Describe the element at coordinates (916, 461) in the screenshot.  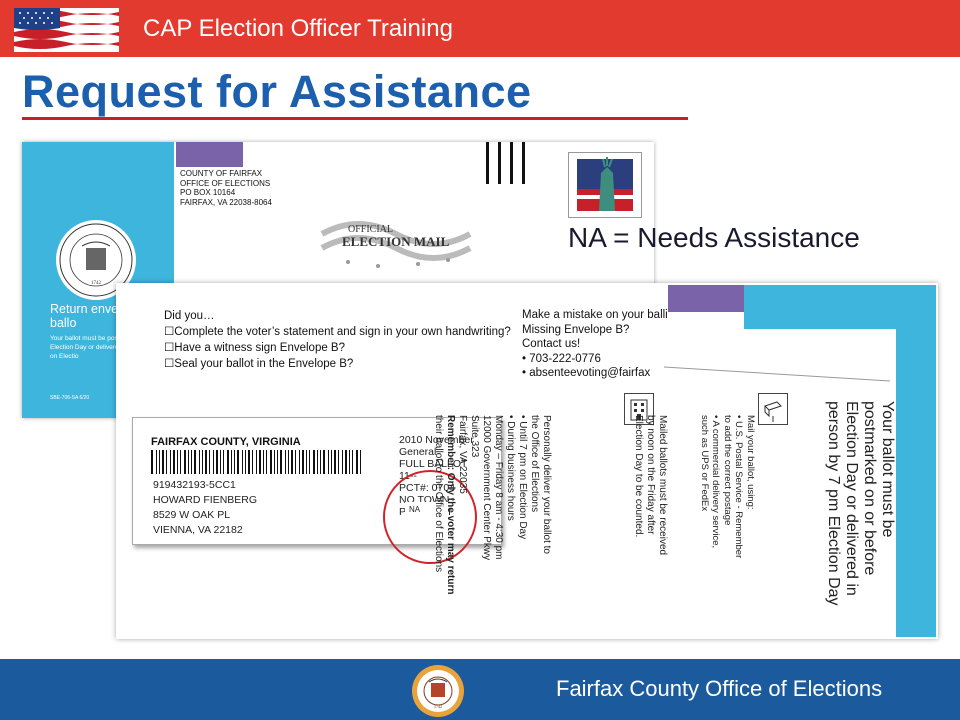
I see `envelope-teal-edge` at that location.